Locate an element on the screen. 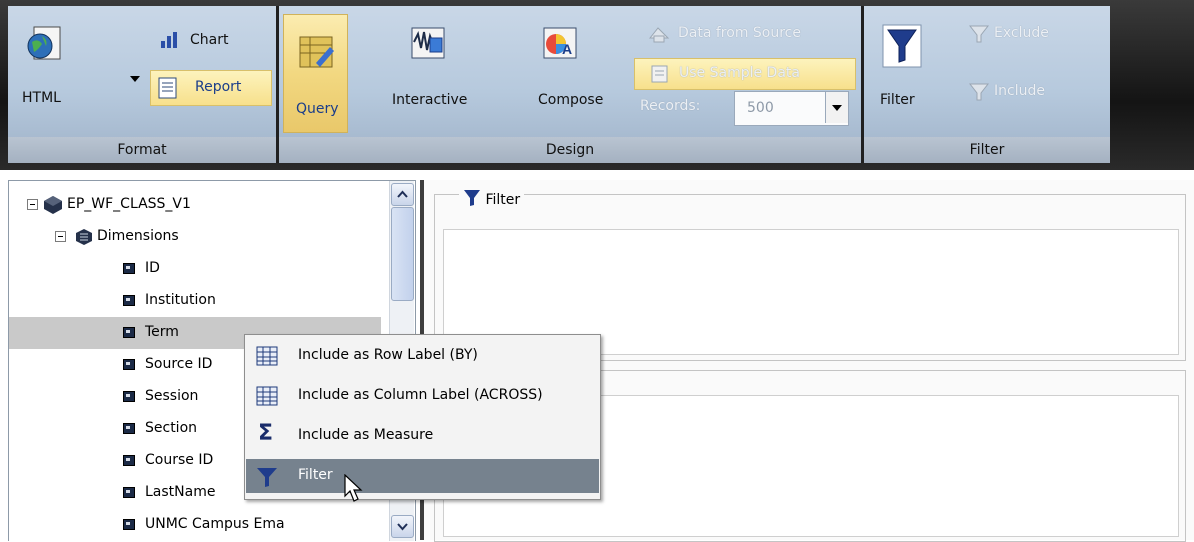 The height and width of the screenshot is (542, 1194). interactive-button-label: Interactive is located at coordinates (430, 100).